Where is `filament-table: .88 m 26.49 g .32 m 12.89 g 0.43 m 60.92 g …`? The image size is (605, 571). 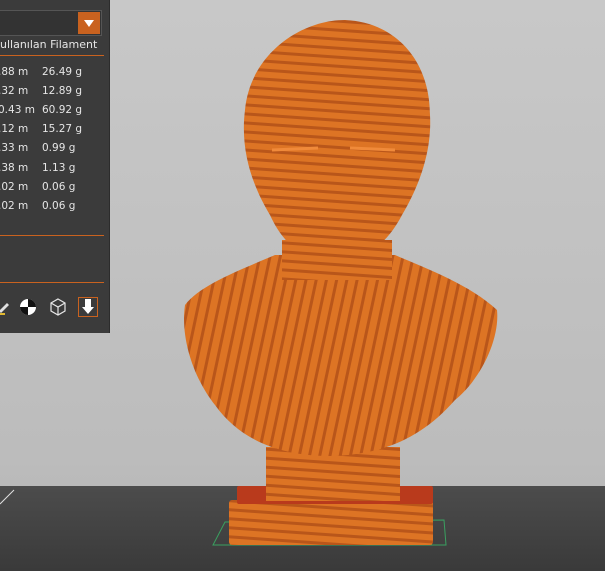 filament-table: .88 m 26.49 g .32 m 12.89 g 0.43 m 60.92 g … is located at coordinates (50, 139).